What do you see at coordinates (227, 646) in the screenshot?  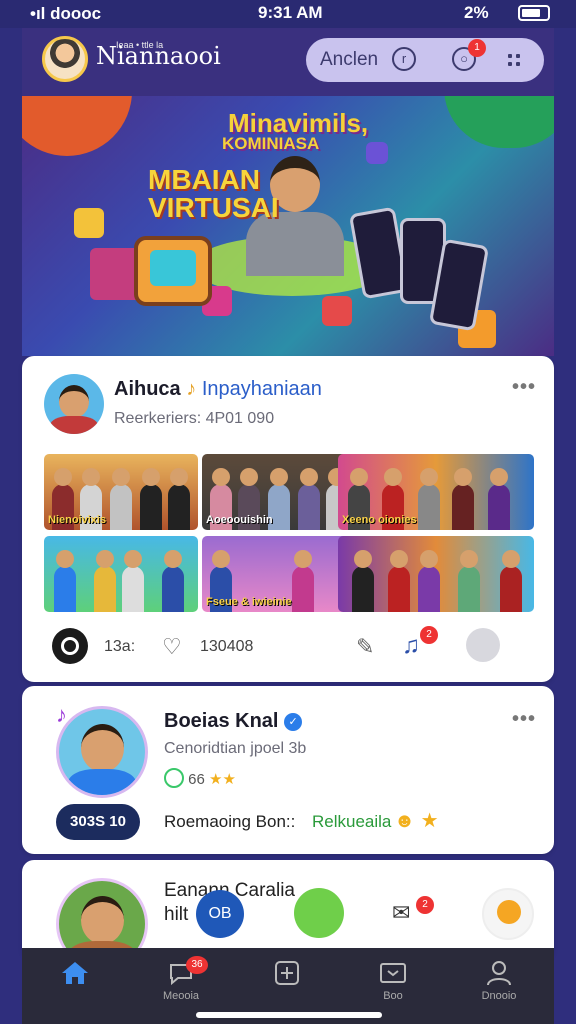 I see `likes-count: 130408` at bounding box center [227, 646].